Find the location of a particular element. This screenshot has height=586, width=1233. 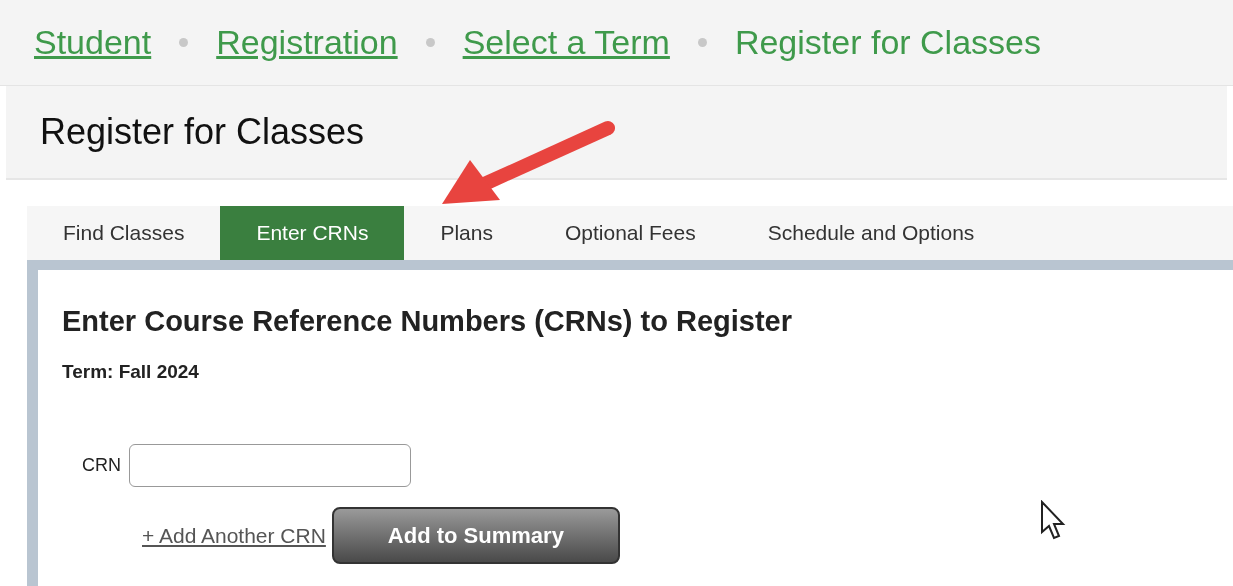

term-label: Term: Fall 2024 is located at coordinates (131, 371).